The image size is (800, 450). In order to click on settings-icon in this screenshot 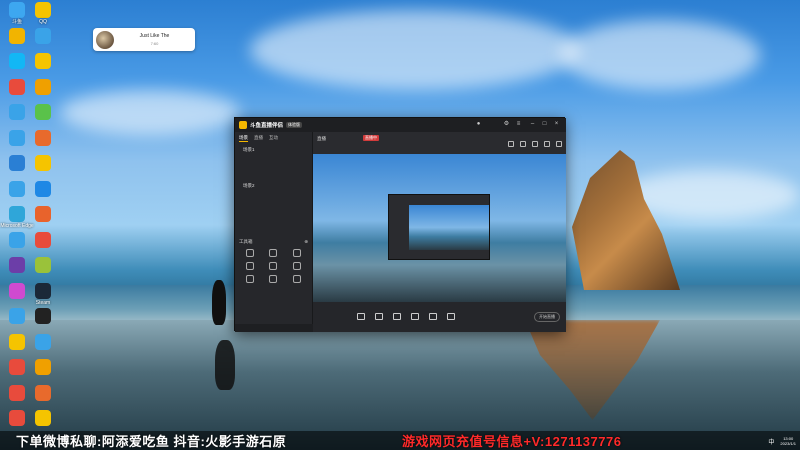, I will do `click(547, 144)`.